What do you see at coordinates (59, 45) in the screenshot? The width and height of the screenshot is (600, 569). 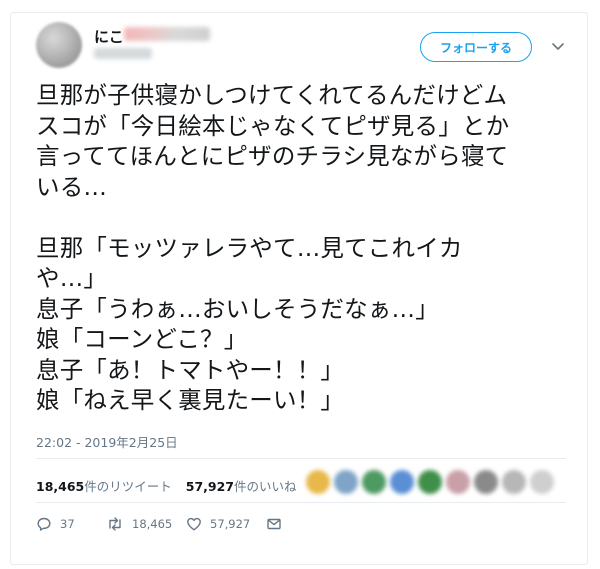 I see `avatar` at bounding box center [59, 45].